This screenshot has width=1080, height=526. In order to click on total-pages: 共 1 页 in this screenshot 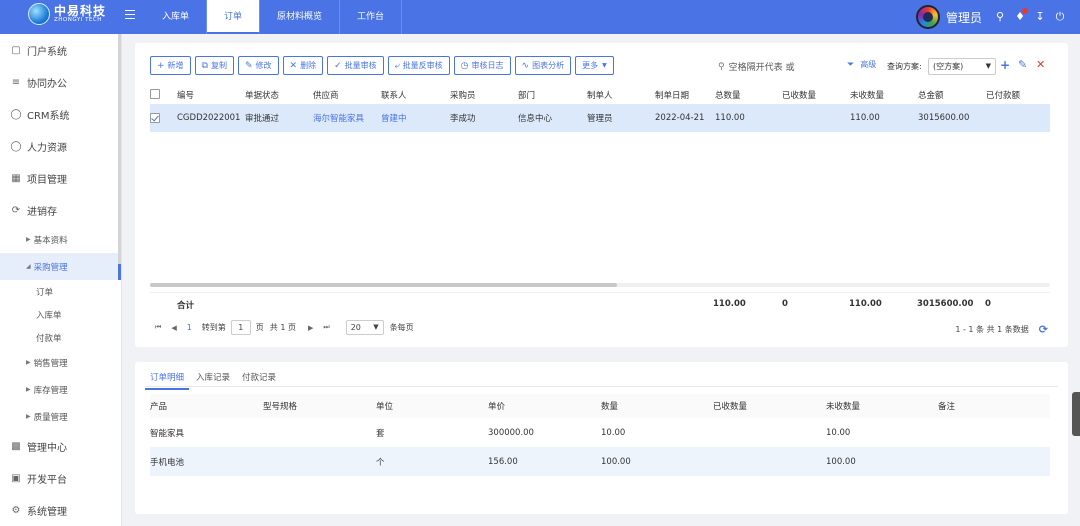, I will do `click(282, 327)`.